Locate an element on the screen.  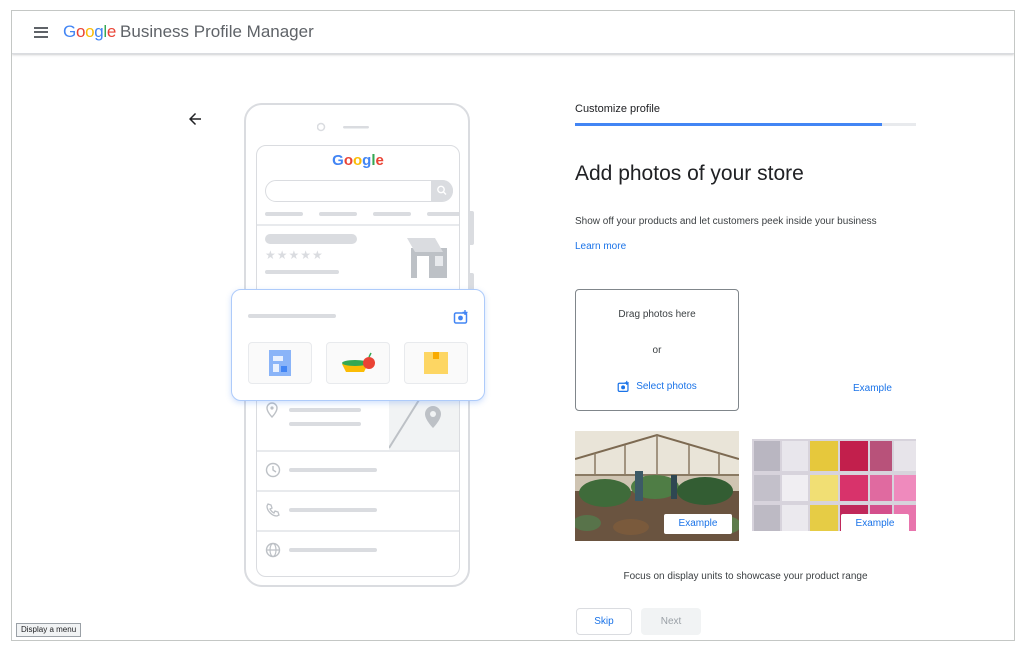
box-icon is located at coordinates (436, 363).